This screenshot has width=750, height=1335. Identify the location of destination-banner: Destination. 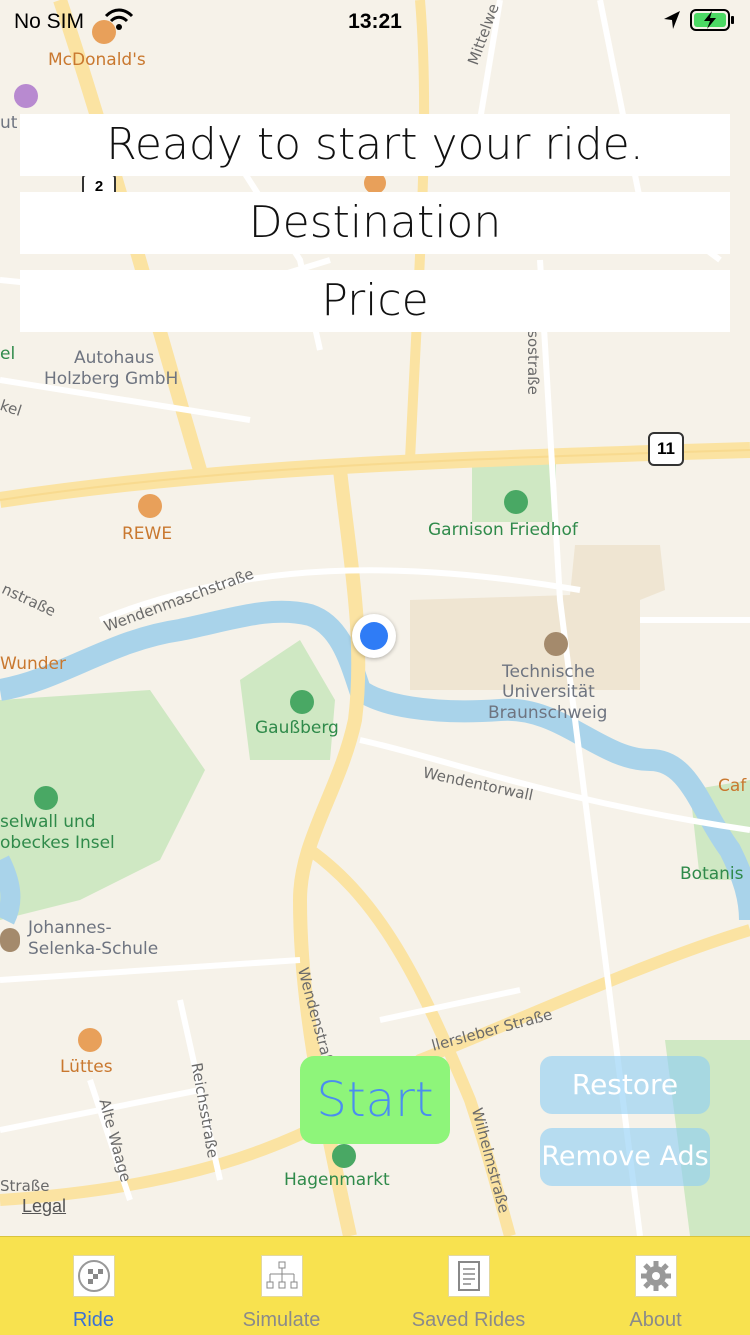
(375, 223).